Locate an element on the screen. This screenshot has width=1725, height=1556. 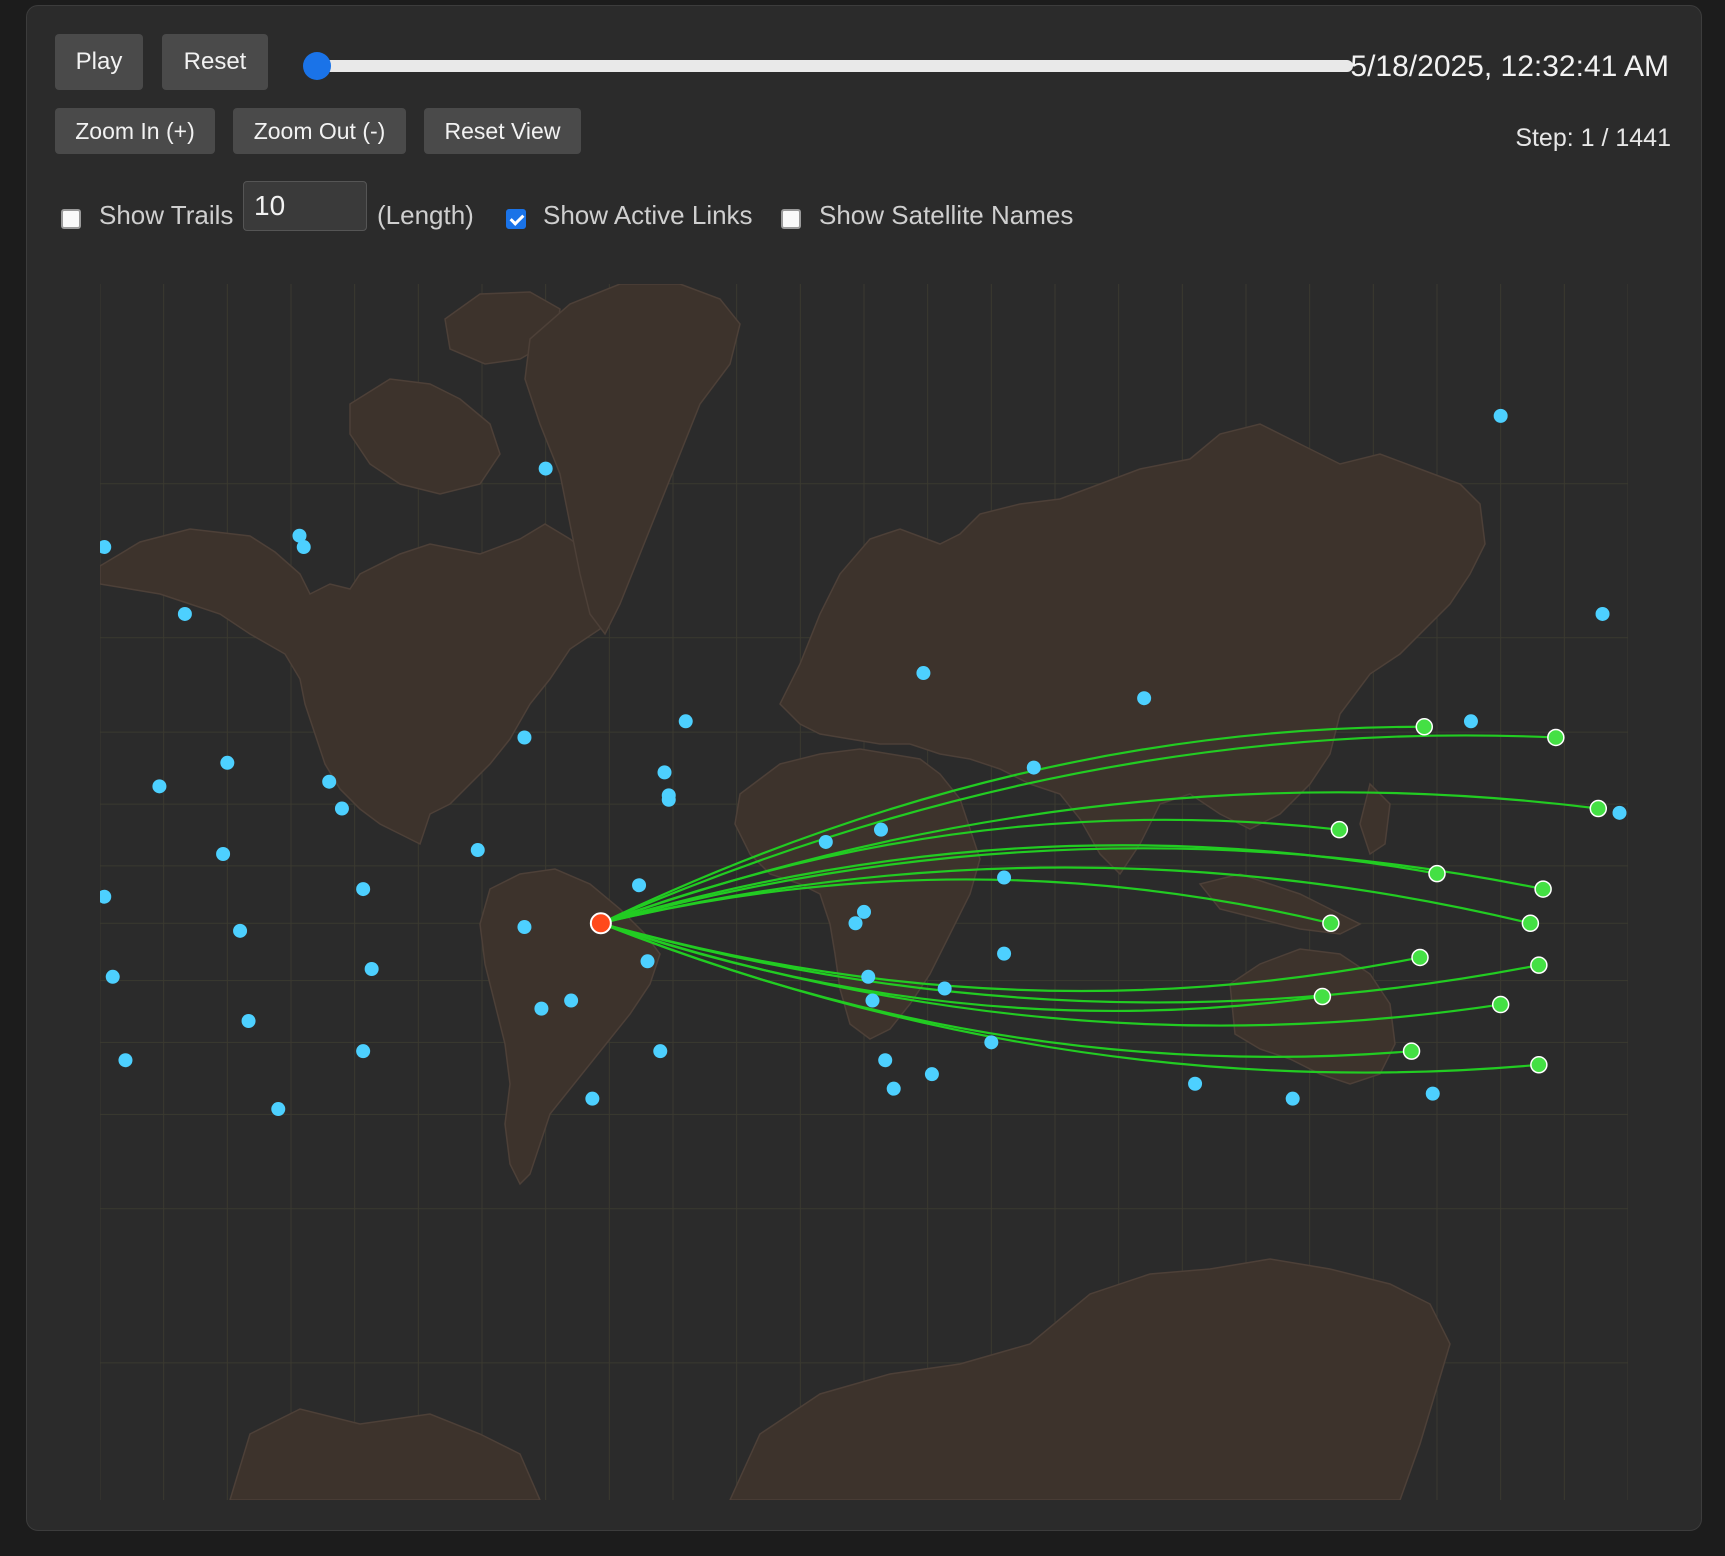
trail-length-input: 10 is located at coordinates (305, 206).